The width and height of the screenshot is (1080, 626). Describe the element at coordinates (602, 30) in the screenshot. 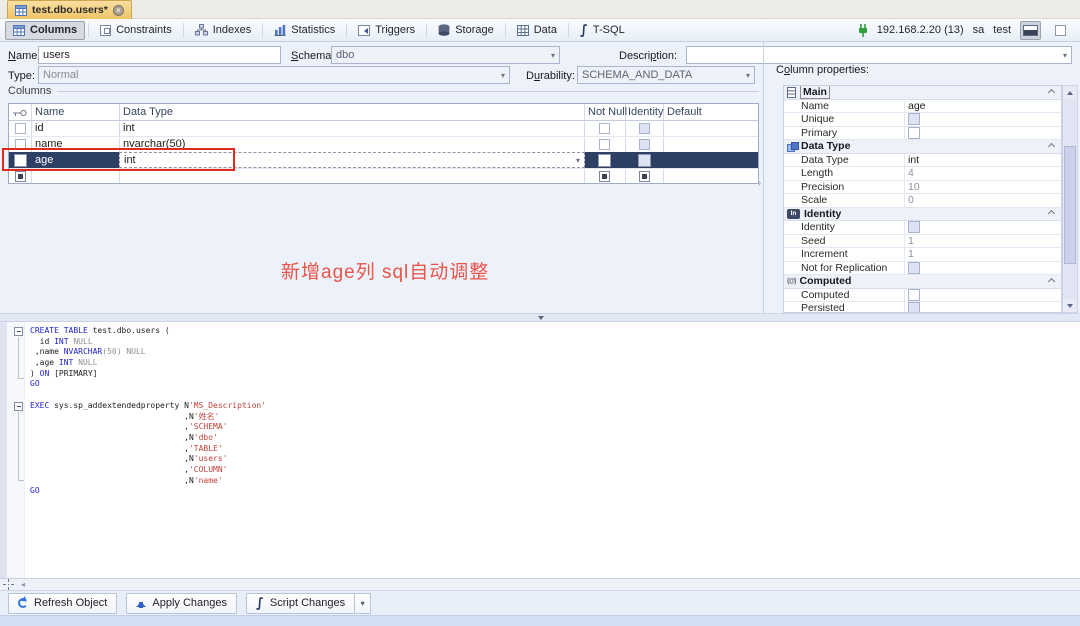

I see `tab-tsql: ∫ T-SQL` at that location.